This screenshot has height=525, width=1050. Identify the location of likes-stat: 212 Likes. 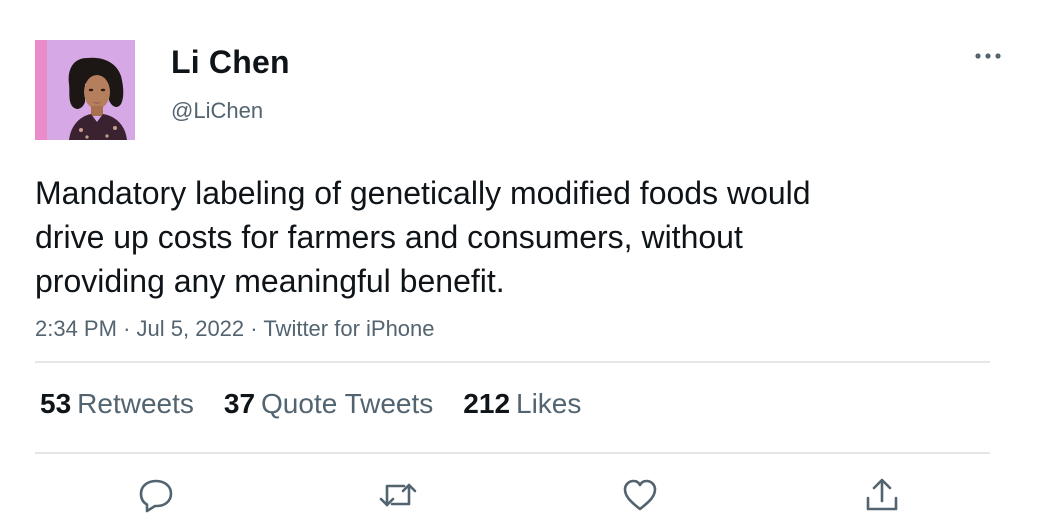
(522, 404).